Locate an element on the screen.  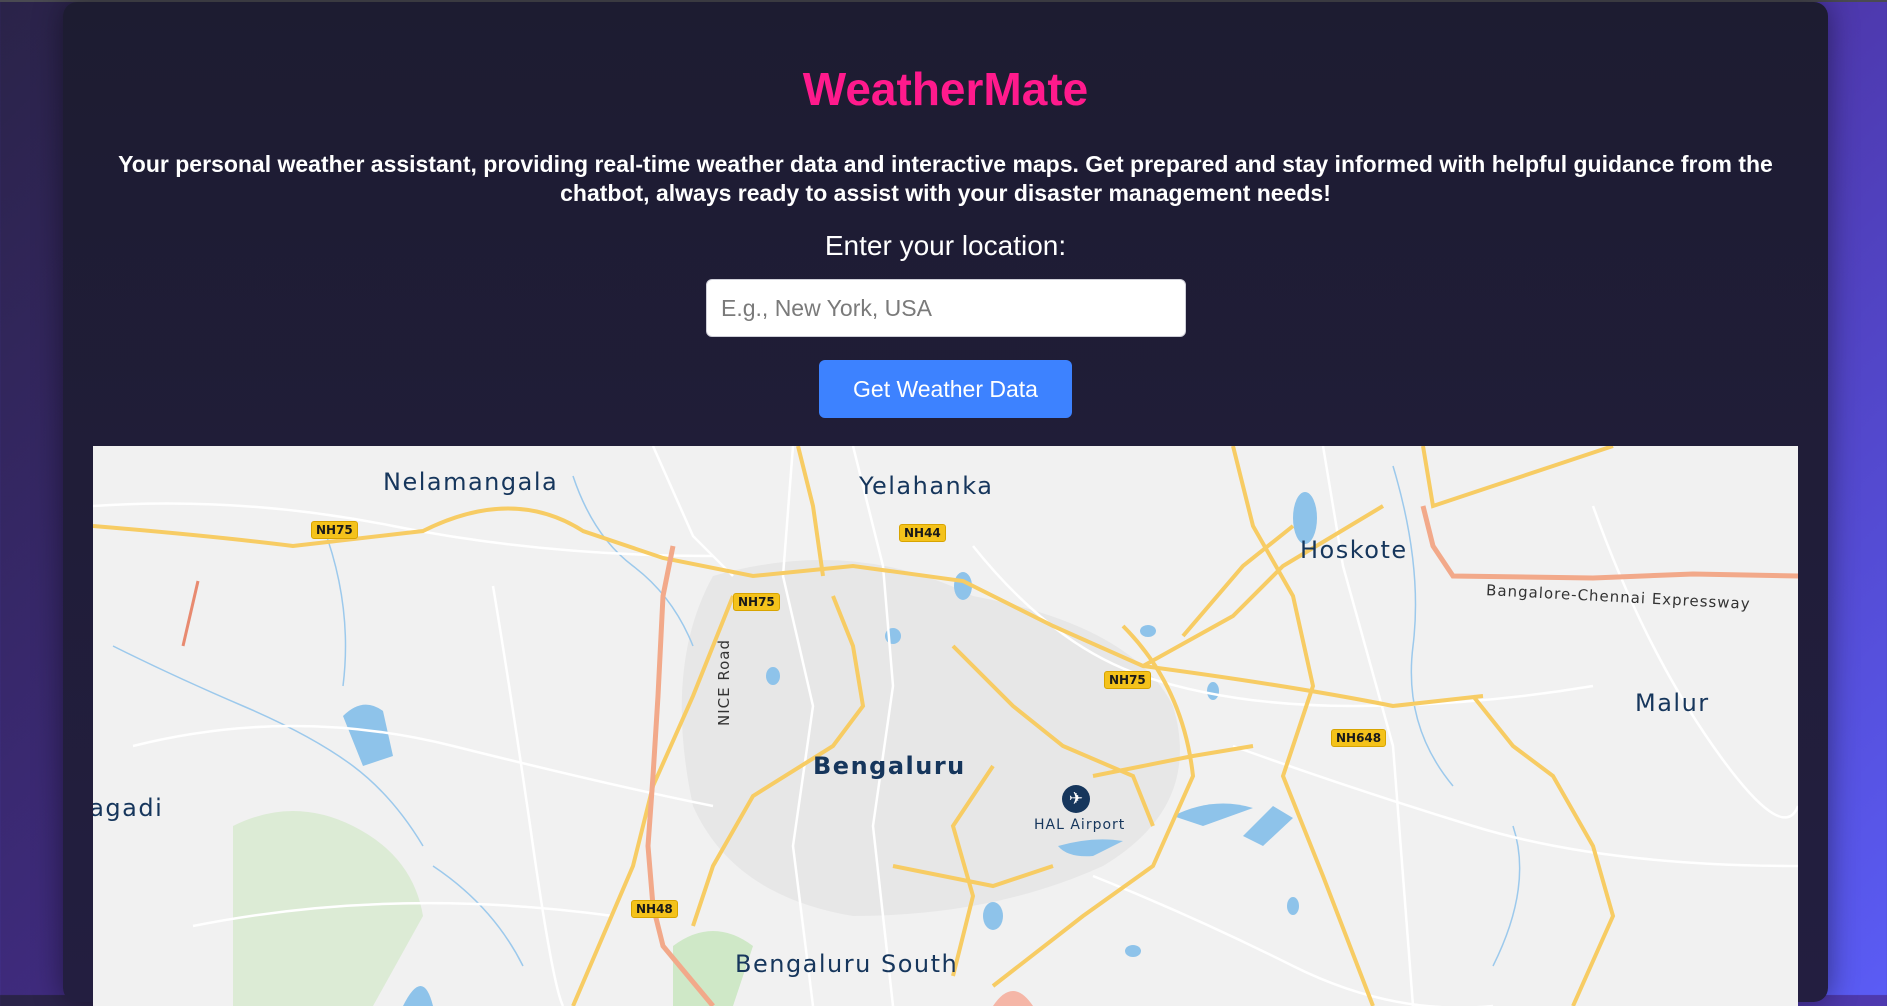
poi-marker-partial is located at coordinates (1013, 998).